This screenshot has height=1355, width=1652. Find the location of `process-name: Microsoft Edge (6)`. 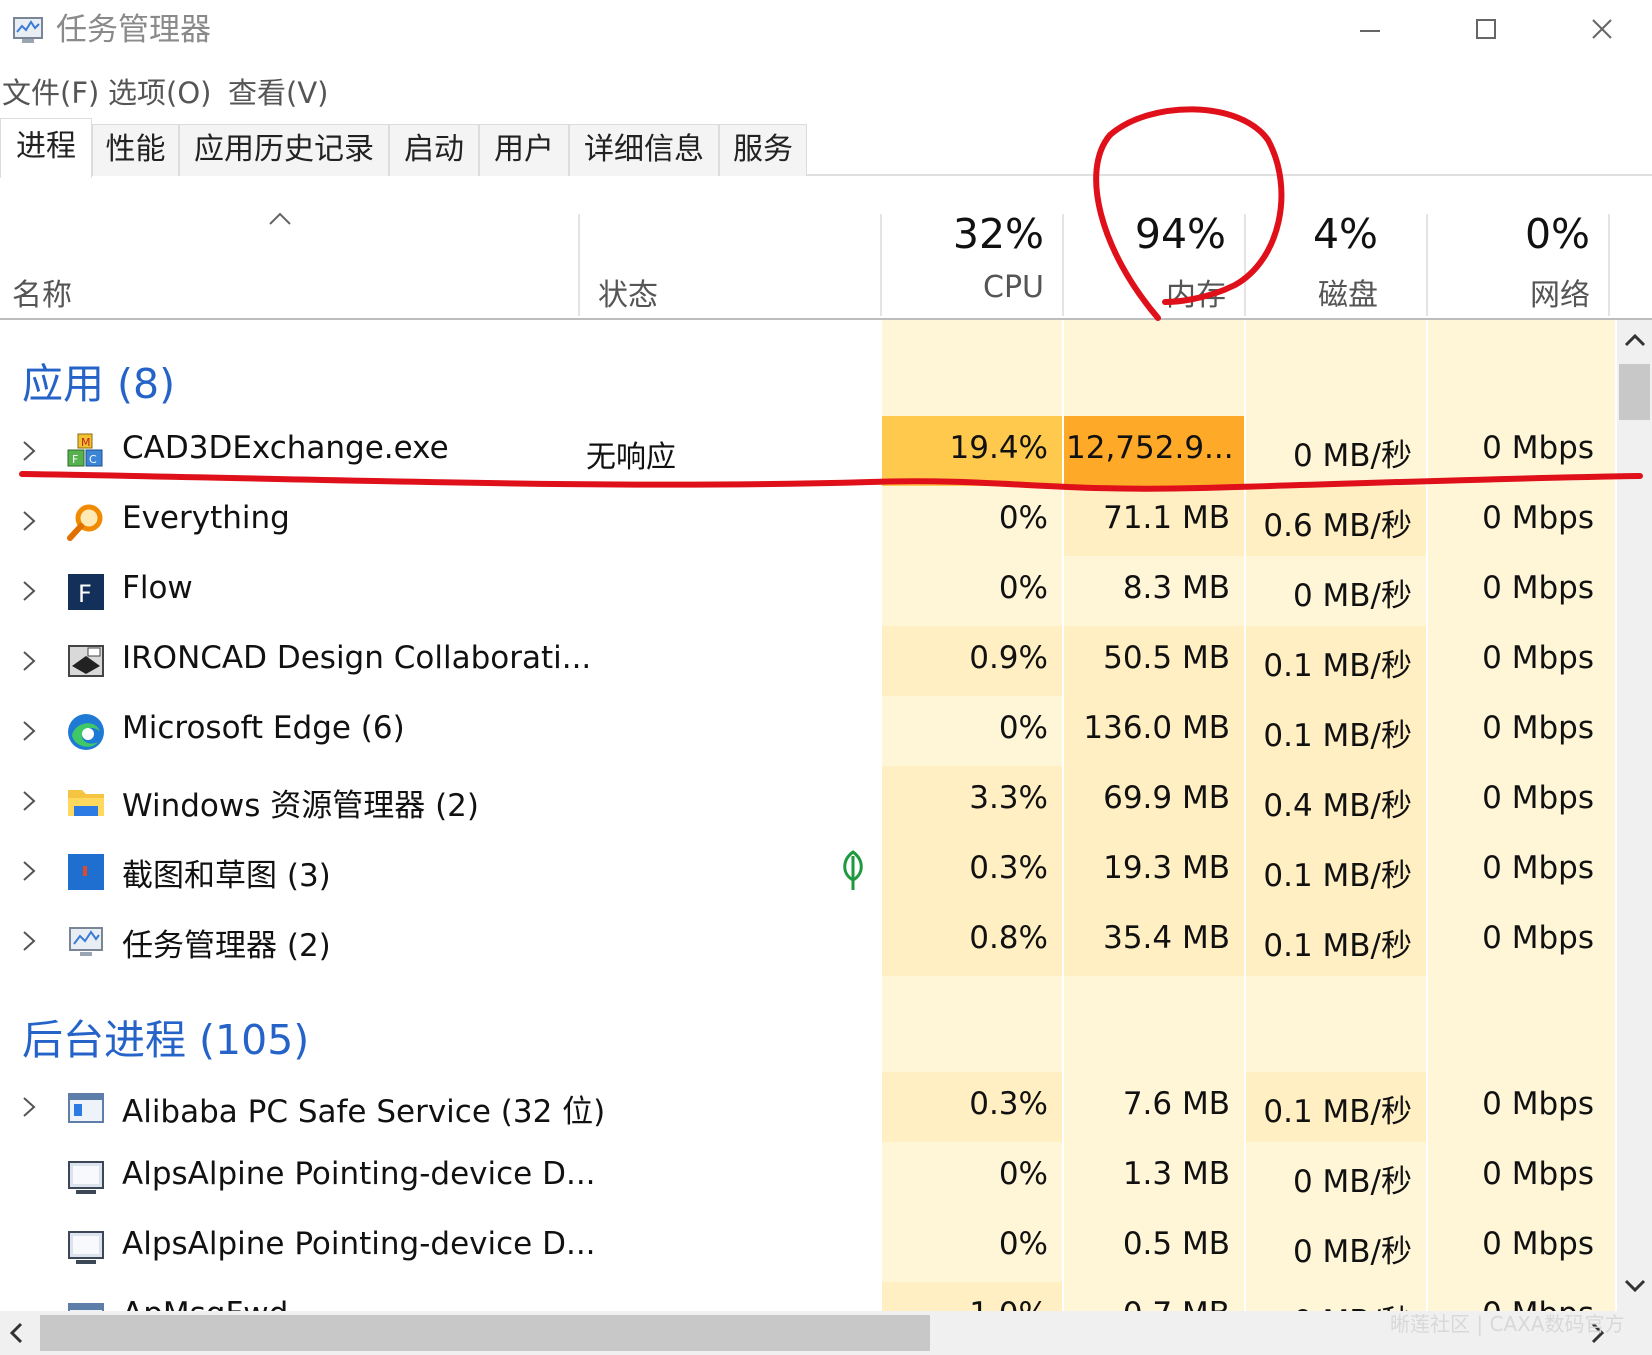

process-name: Microsoft Edge (6) is located at coordinates (263, 728).